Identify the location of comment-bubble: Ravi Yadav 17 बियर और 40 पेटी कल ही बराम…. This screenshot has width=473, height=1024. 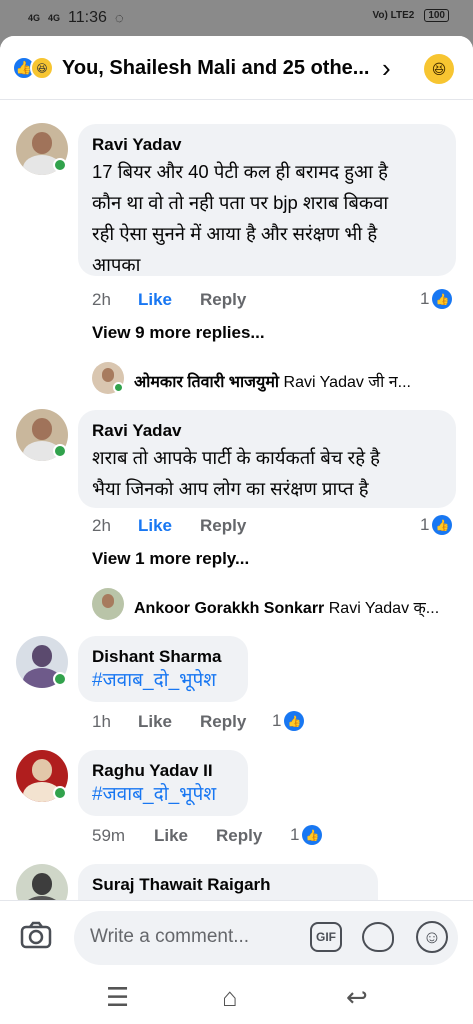
(267, 200).